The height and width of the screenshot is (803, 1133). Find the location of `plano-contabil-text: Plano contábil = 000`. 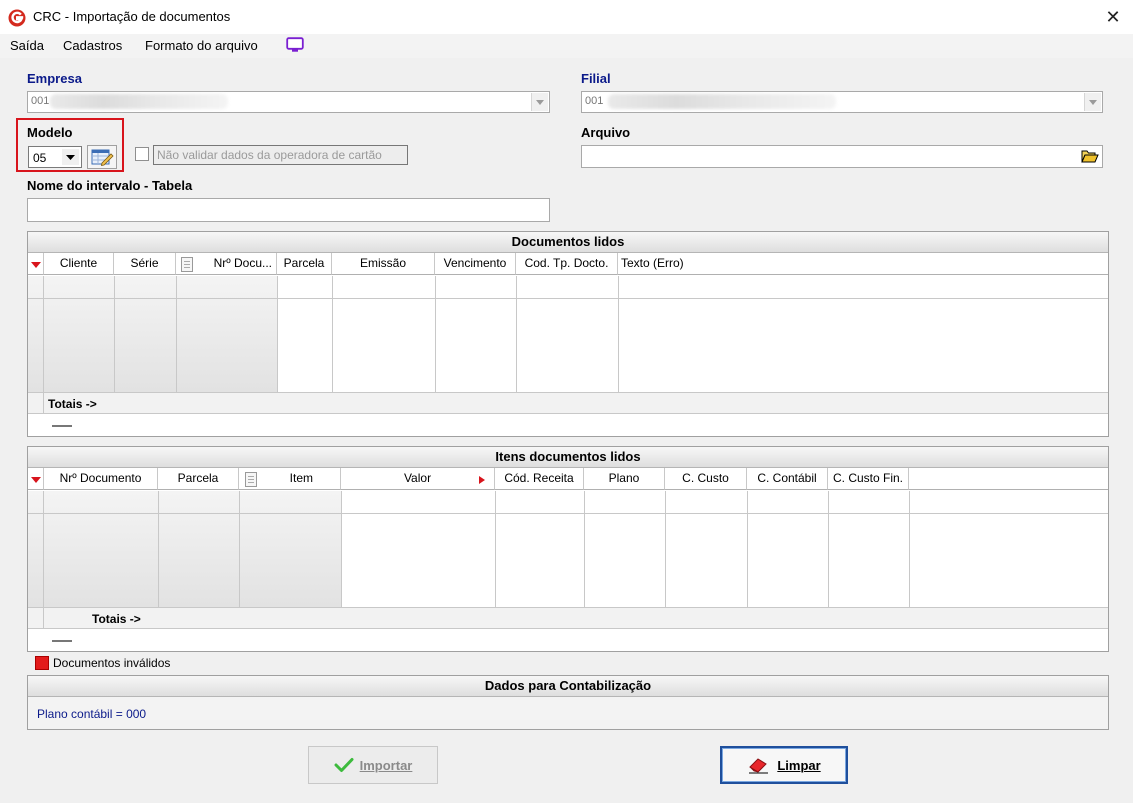

plano-contabil-text: Plano contábil = 000 is located at coordinates (92, 714).